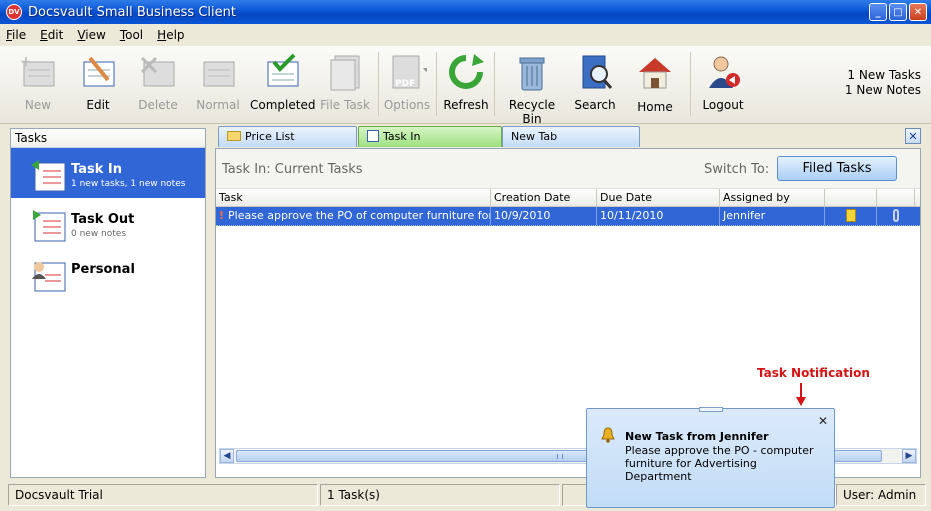 The height and width of the screenshot is (511, 931). I want to click on task-tab-icon, so click(373, 136).